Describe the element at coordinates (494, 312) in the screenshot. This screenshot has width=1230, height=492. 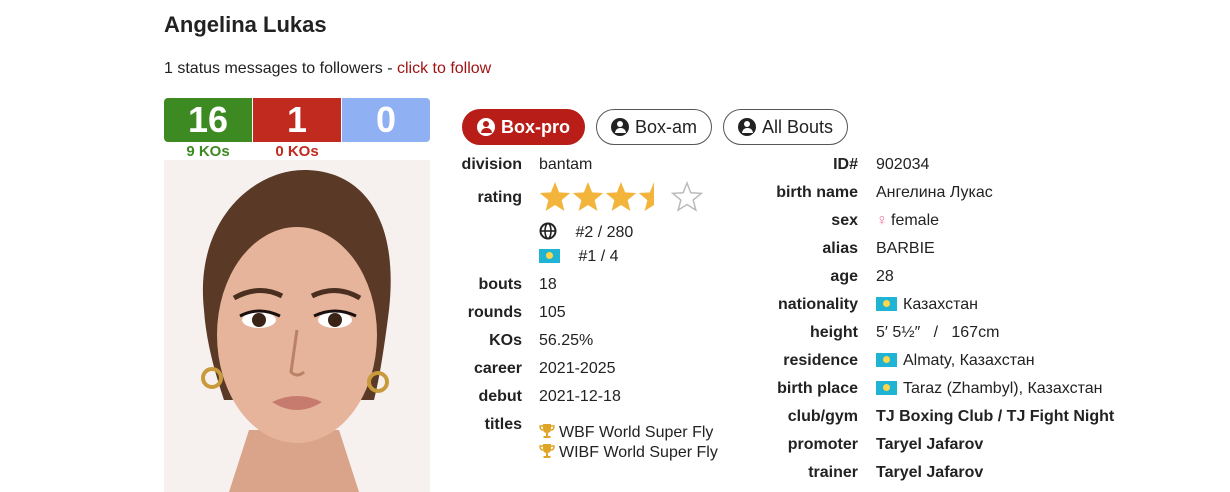
I see `rounds-label: rounds` at that location.